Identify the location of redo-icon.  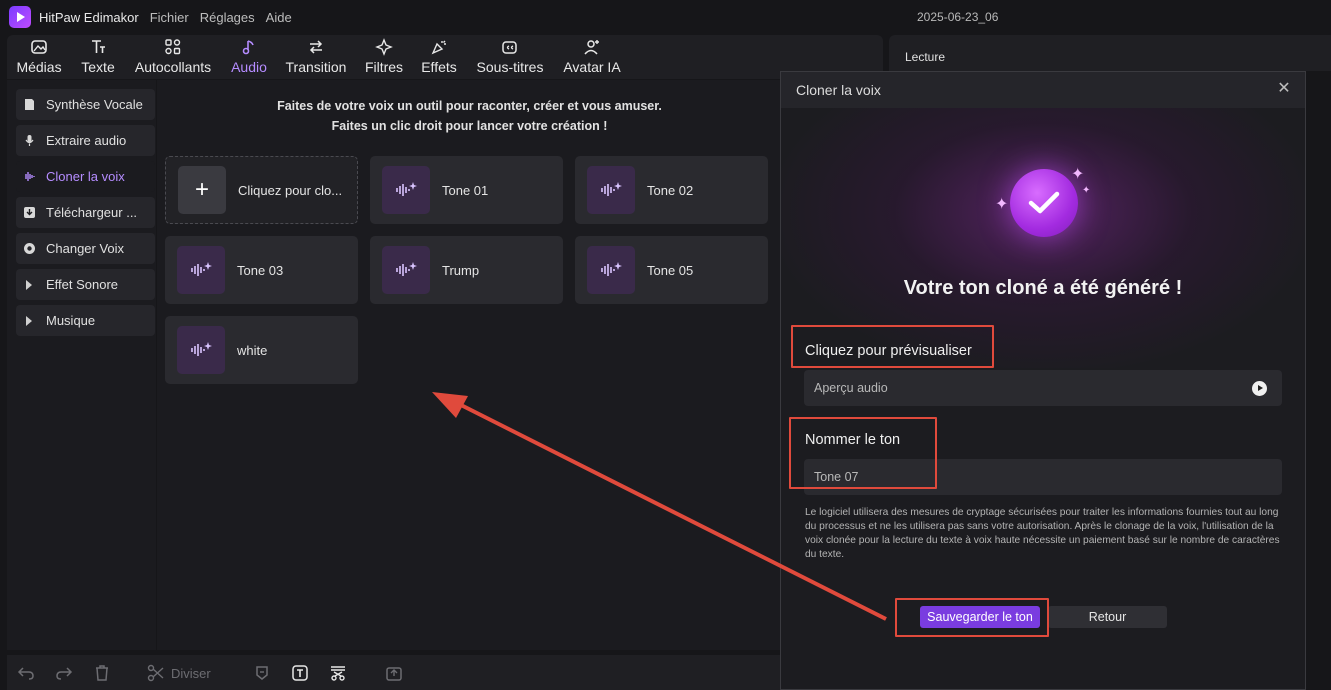
(64, 673).